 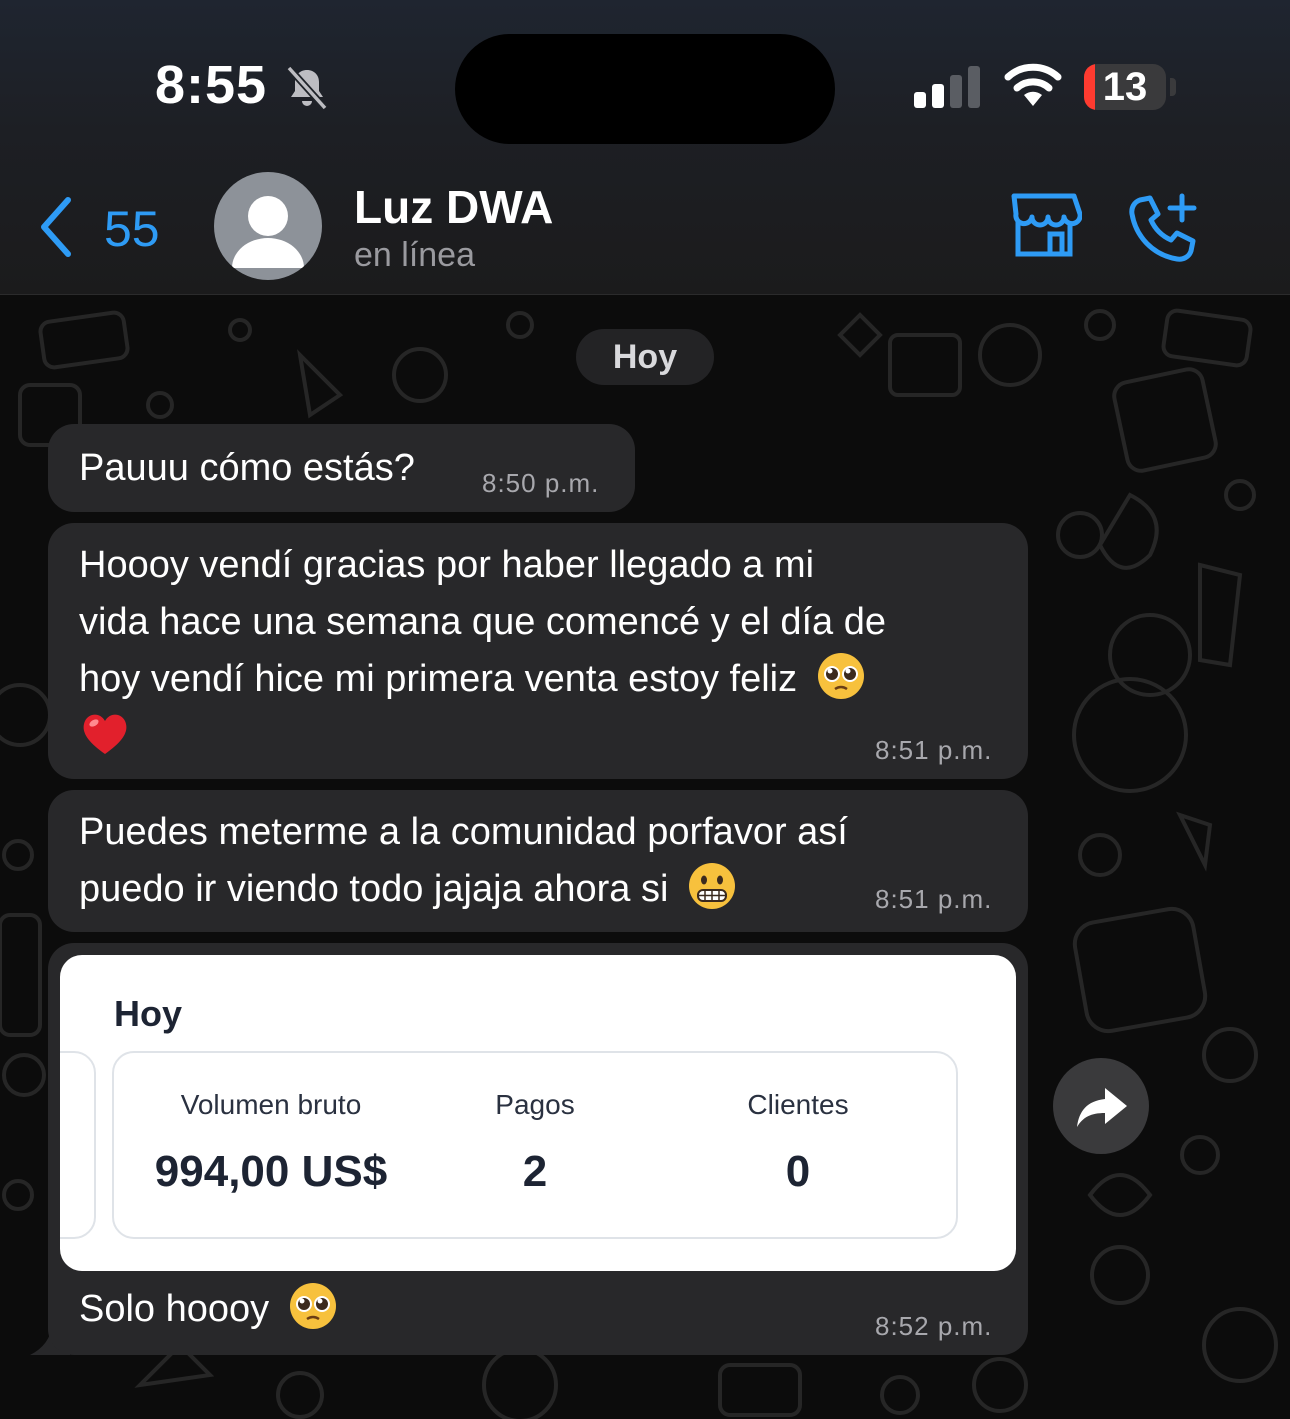 What do you see at coordinates (211, 85) in the screenshot?
I see `status-time: 8:55` at bounding box center [211, 85].